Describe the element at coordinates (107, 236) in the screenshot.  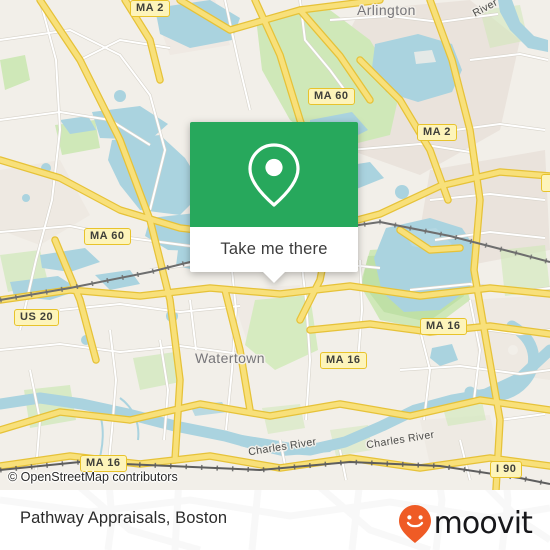
I see `route-shield-ma-60-left: MA 60` at that location.